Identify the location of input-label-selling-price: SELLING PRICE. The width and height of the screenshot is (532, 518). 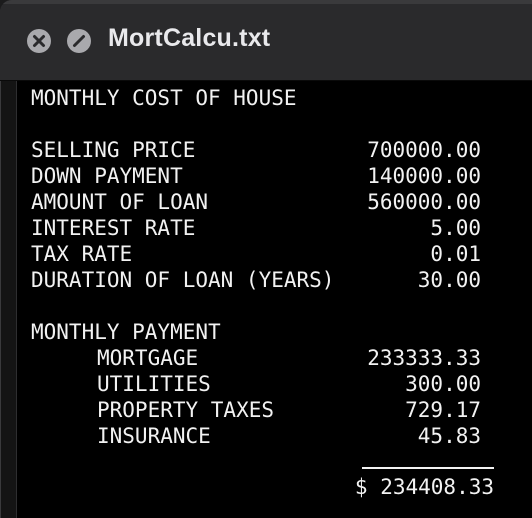
(113, 150).